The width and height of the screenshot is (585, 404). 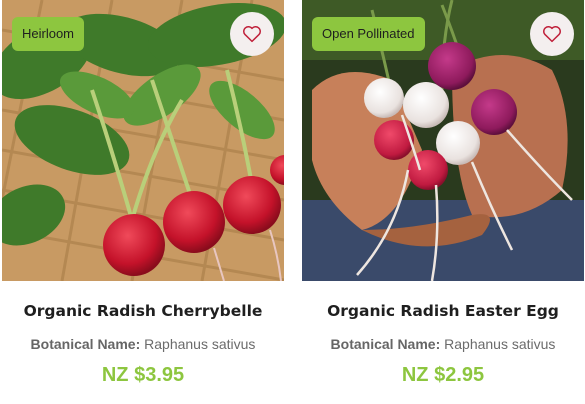 What do you see at coordinates (143, 311) in the screenshot?
I see `product-title: Organic Radish Cherrybelle` at bounding box center [143, 311].